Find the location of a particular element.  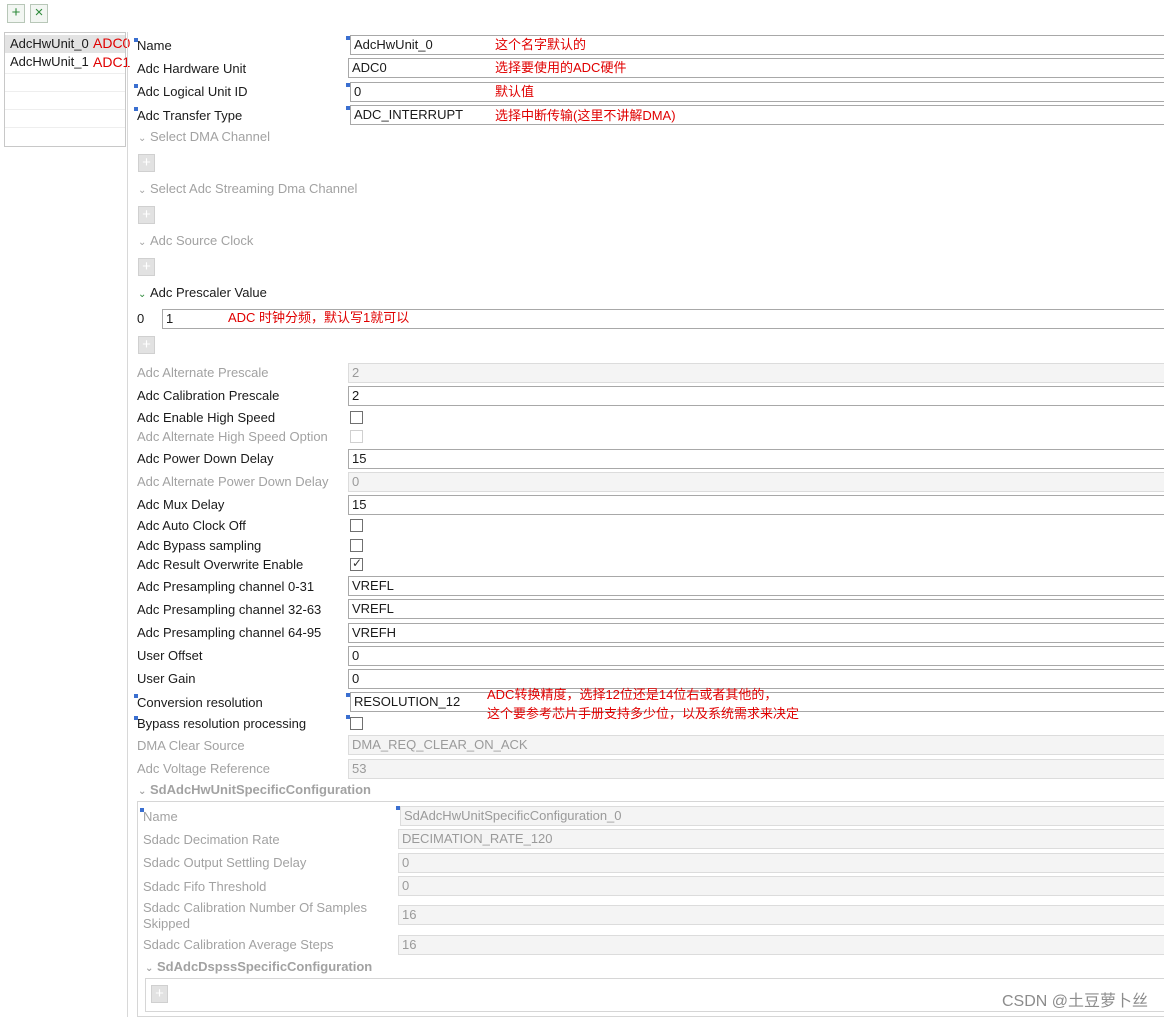

presampling-64-95-select: VREFH is located at coordinates (756, 633).